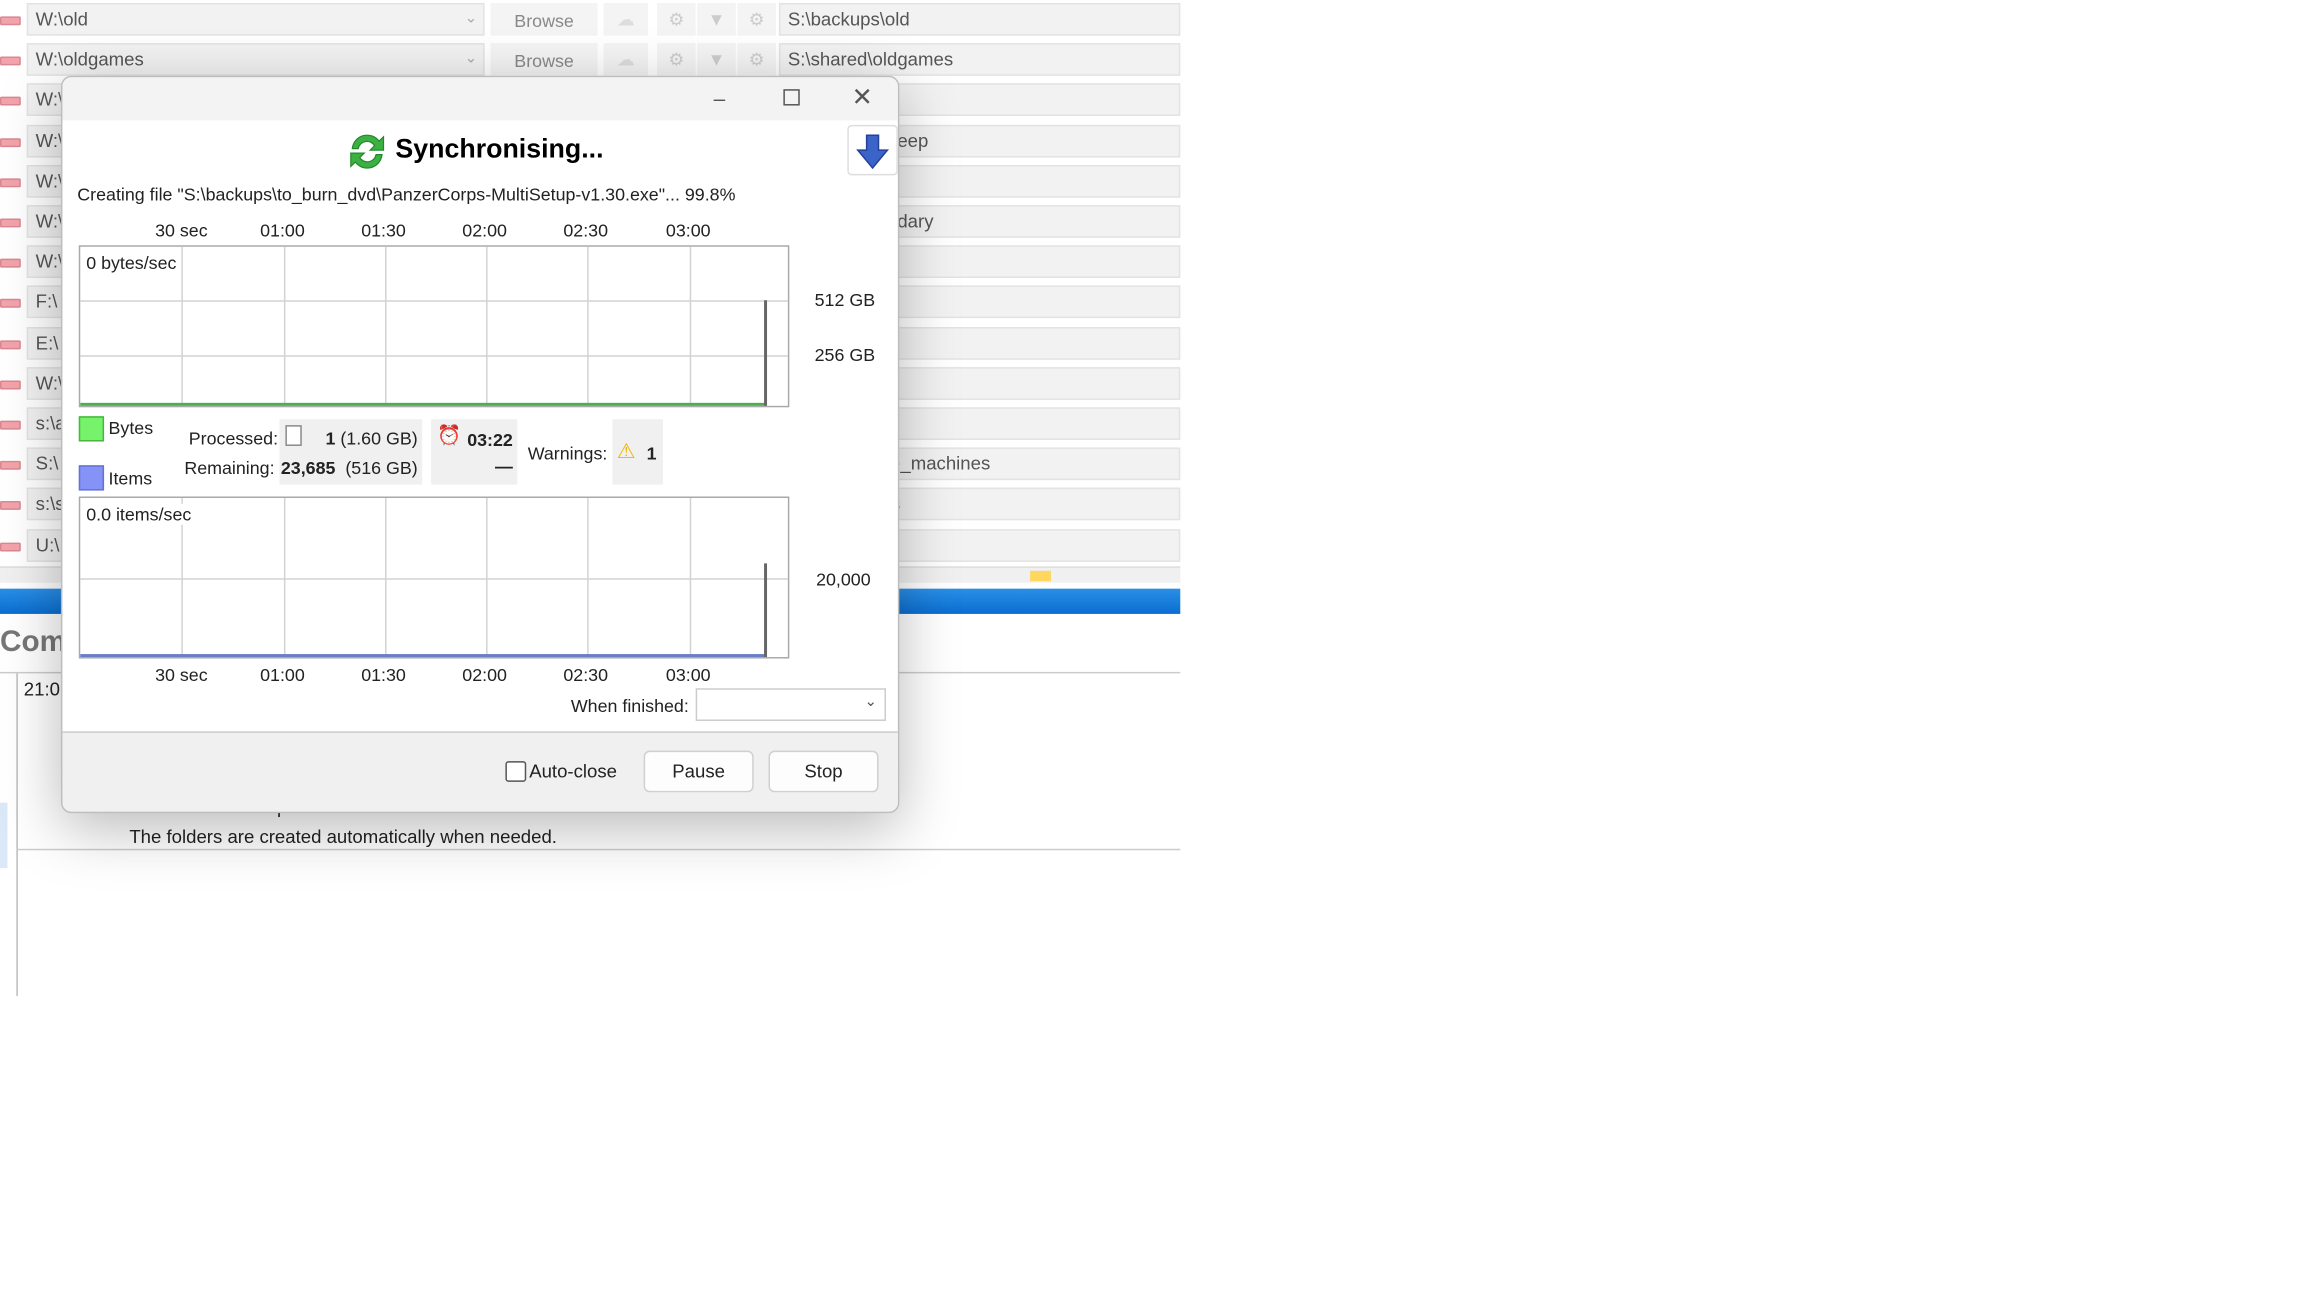  Describe the element at coordinates (823, 771) in the screenshot. I see `stop-button: Stop` at that location.